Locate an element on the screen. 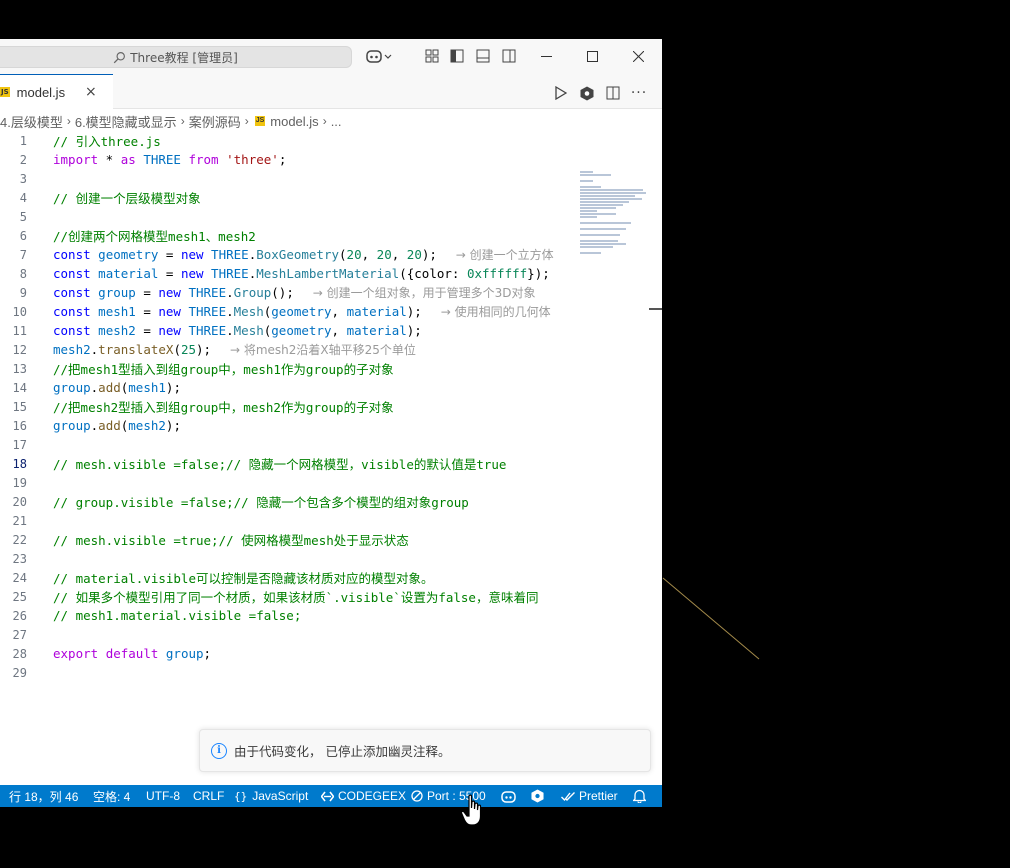 Image resolution: width=1010 pixels, height=868 pixels. line-number: 1 is located at coordinates (23, 140).